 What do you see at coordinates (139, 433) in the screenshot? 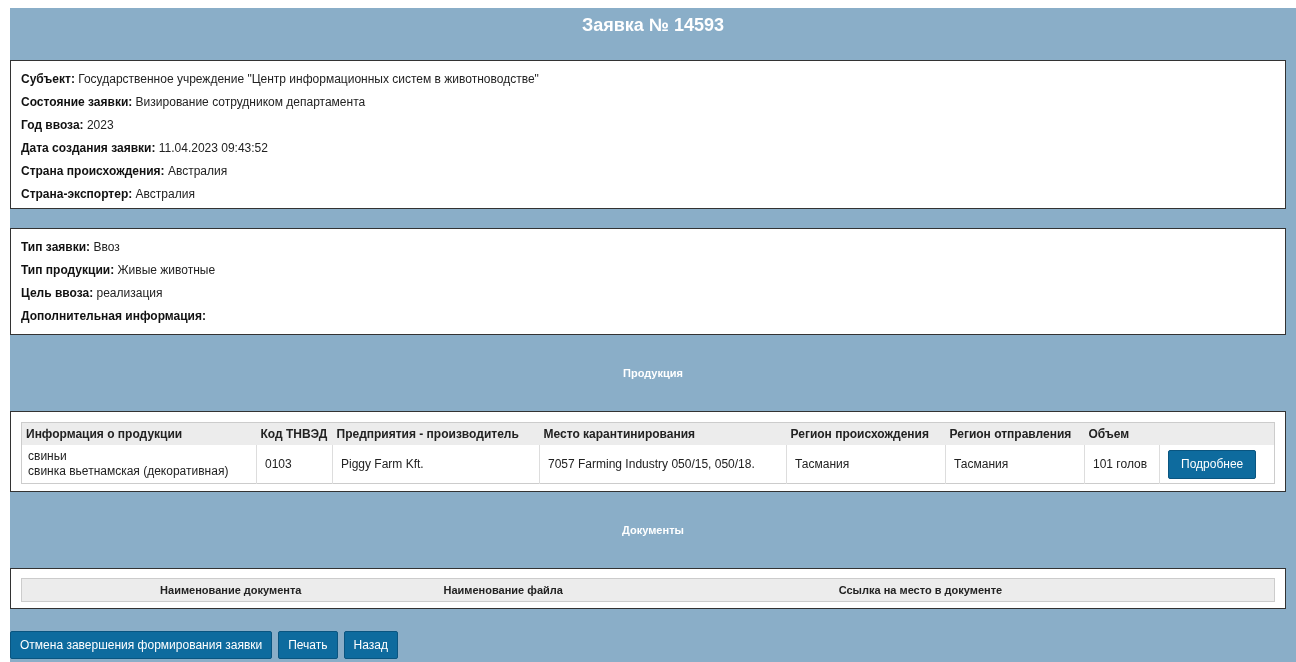
I see `column-header: Информация о продукции` at bounding box center [139, 433].